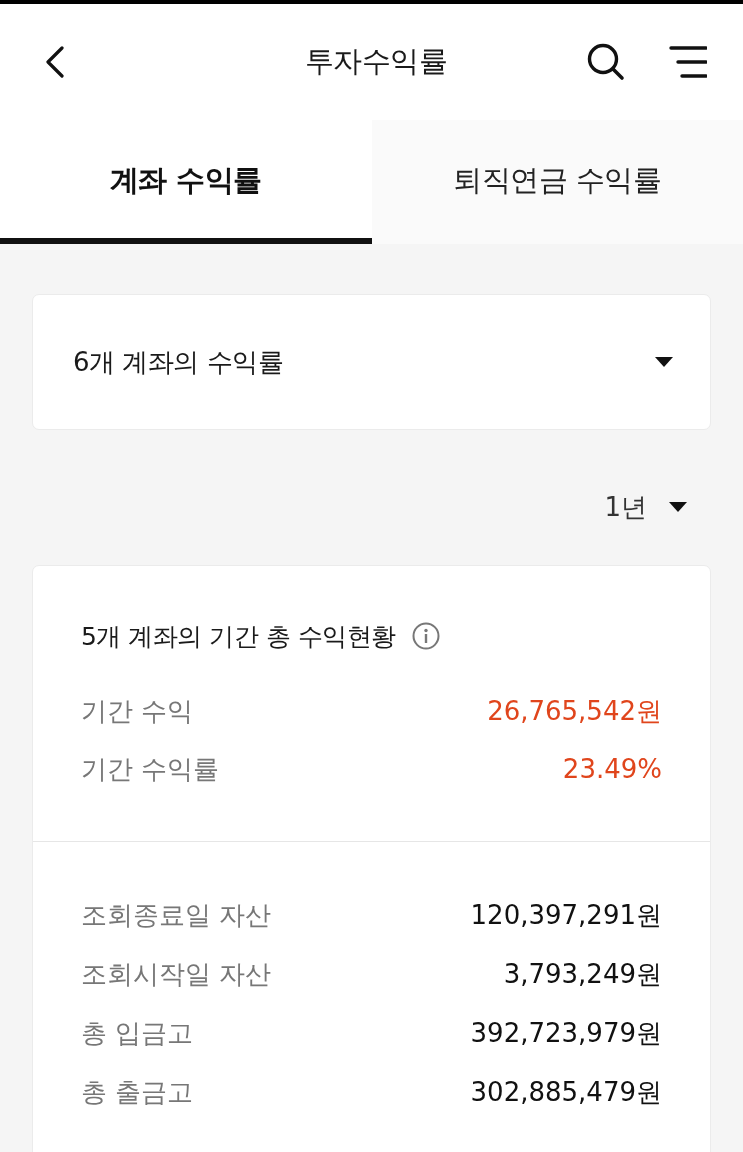 This screenshot has width=743, height=1152. Describe the element at coordinates (566, 915) in the screenshot. I see `row-value: 120,397,291원` at that location.